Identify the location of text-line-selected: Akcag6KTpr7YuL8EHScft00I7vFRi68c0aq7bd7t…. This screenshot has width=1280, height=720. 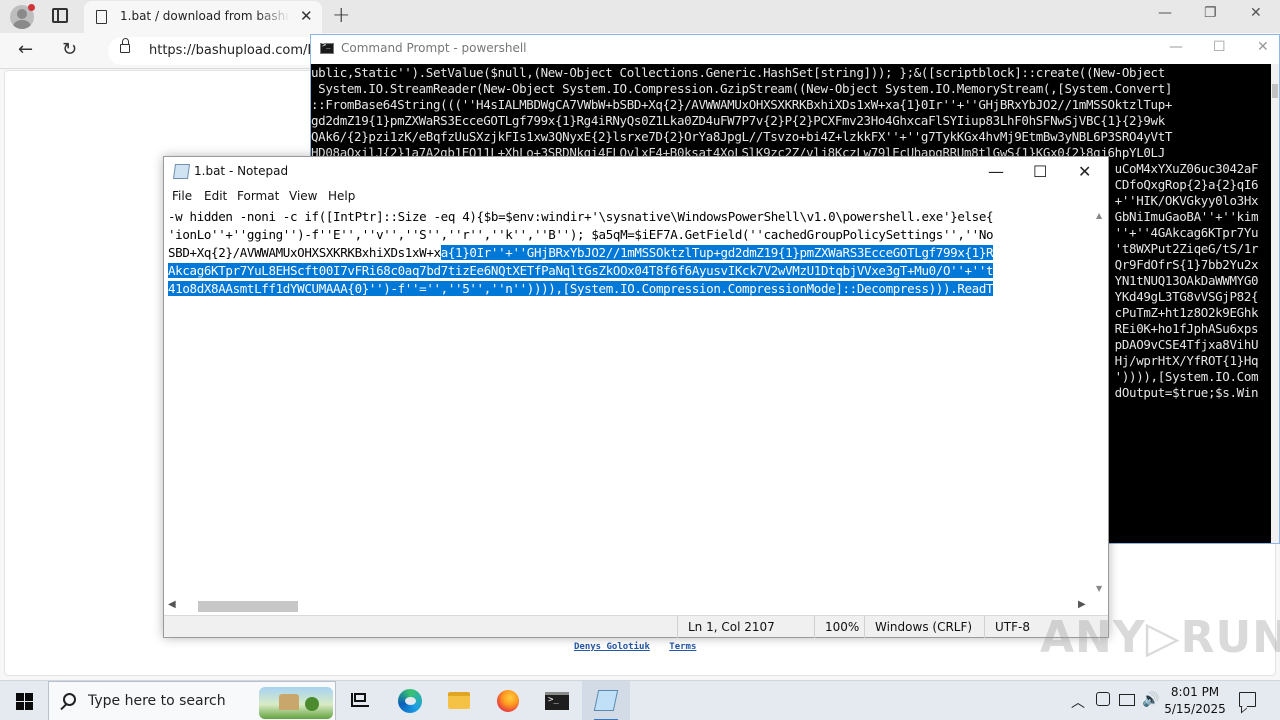
(581, 270).